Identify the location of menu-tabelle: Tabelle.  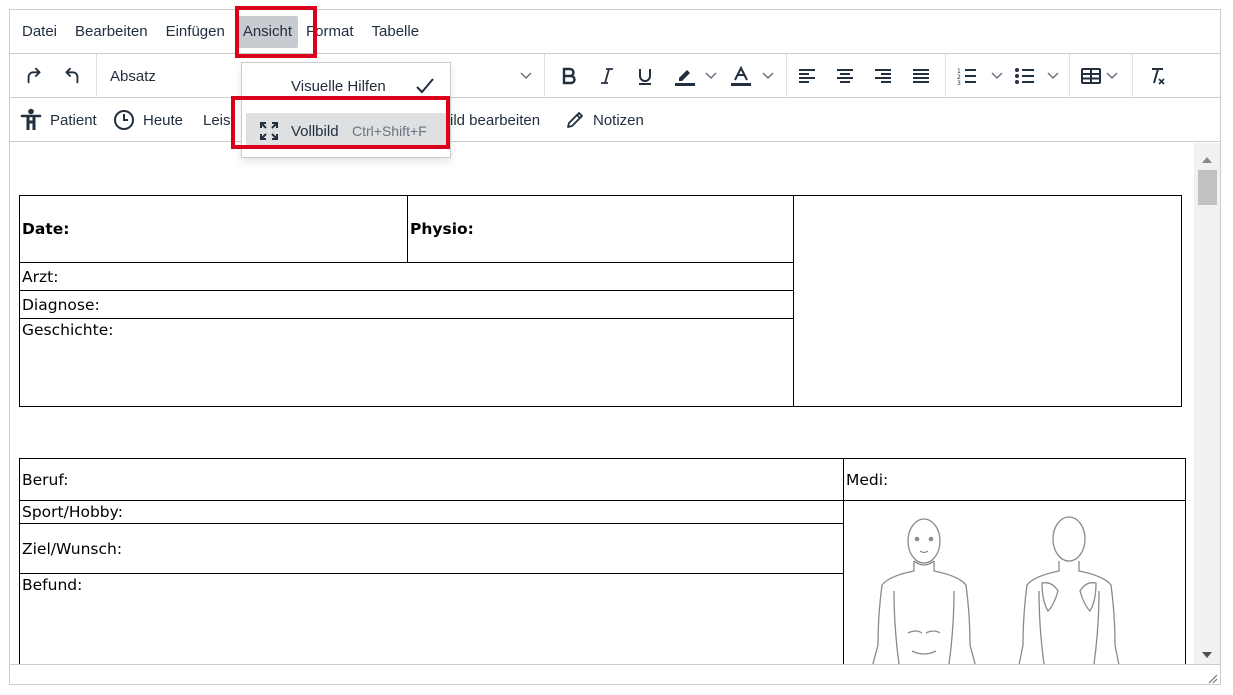
(396, 32).